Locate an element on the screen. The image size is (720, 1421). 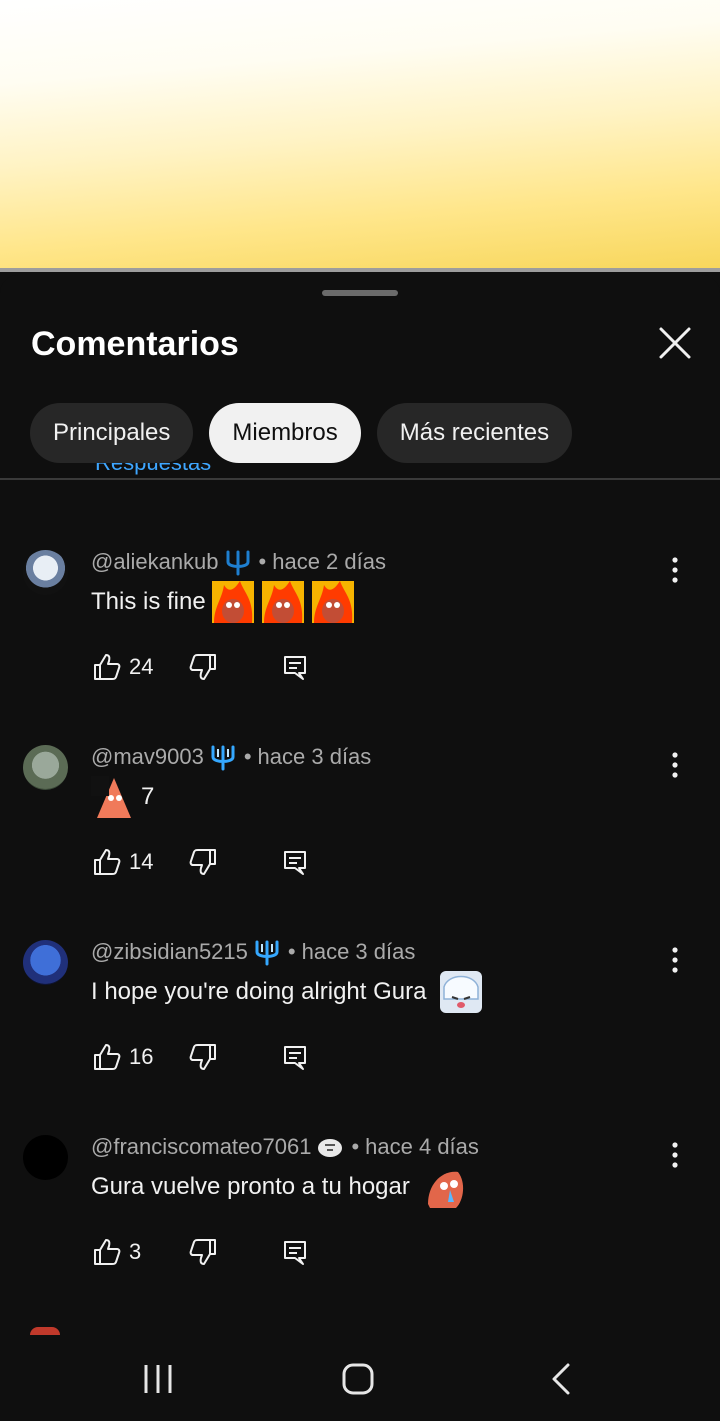
like-count: 14 is located at coordinates (141, 861).